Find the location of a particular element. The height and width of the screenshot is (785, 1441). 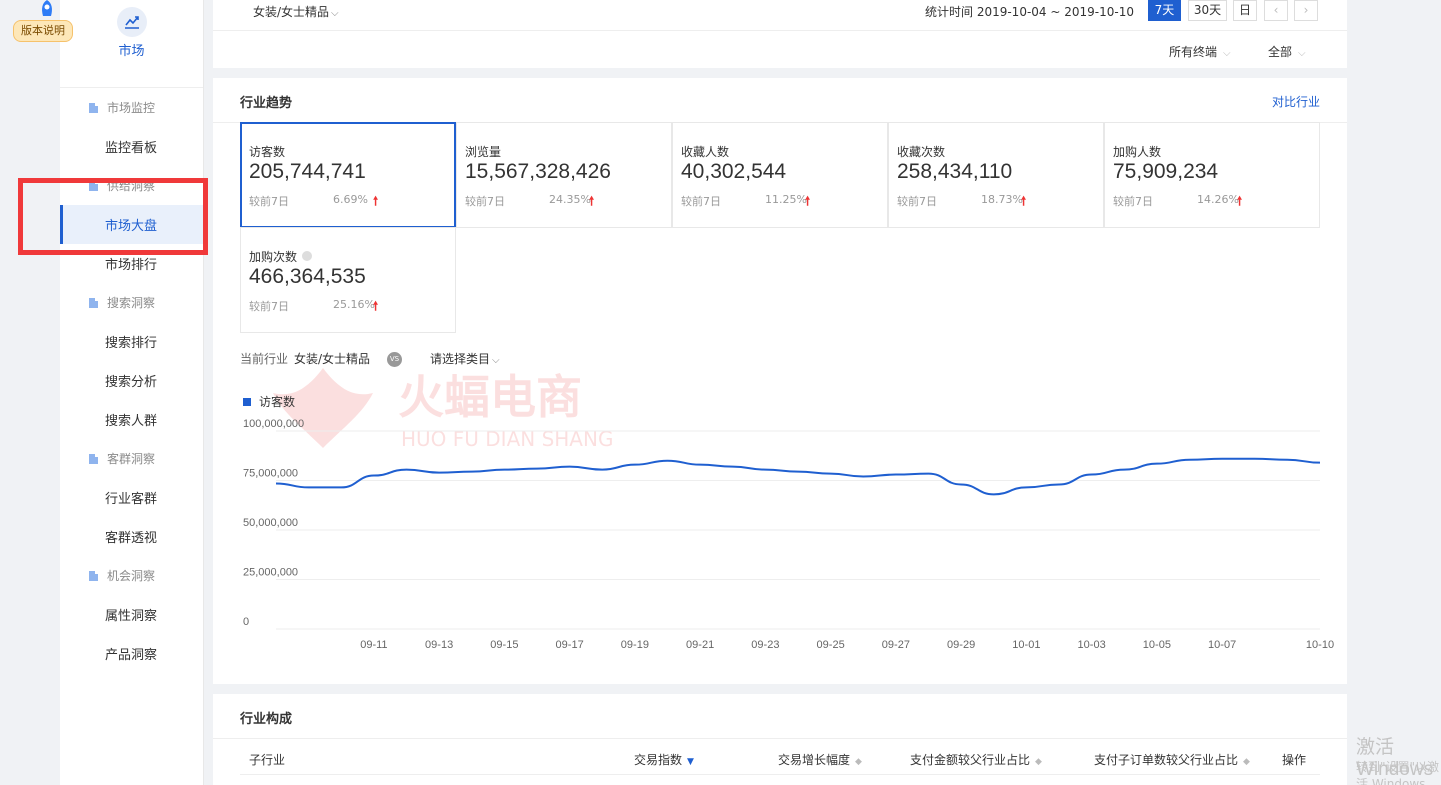

sidebar-group-search-insight: 搜索洞察 is located at coordinates (131, 302).